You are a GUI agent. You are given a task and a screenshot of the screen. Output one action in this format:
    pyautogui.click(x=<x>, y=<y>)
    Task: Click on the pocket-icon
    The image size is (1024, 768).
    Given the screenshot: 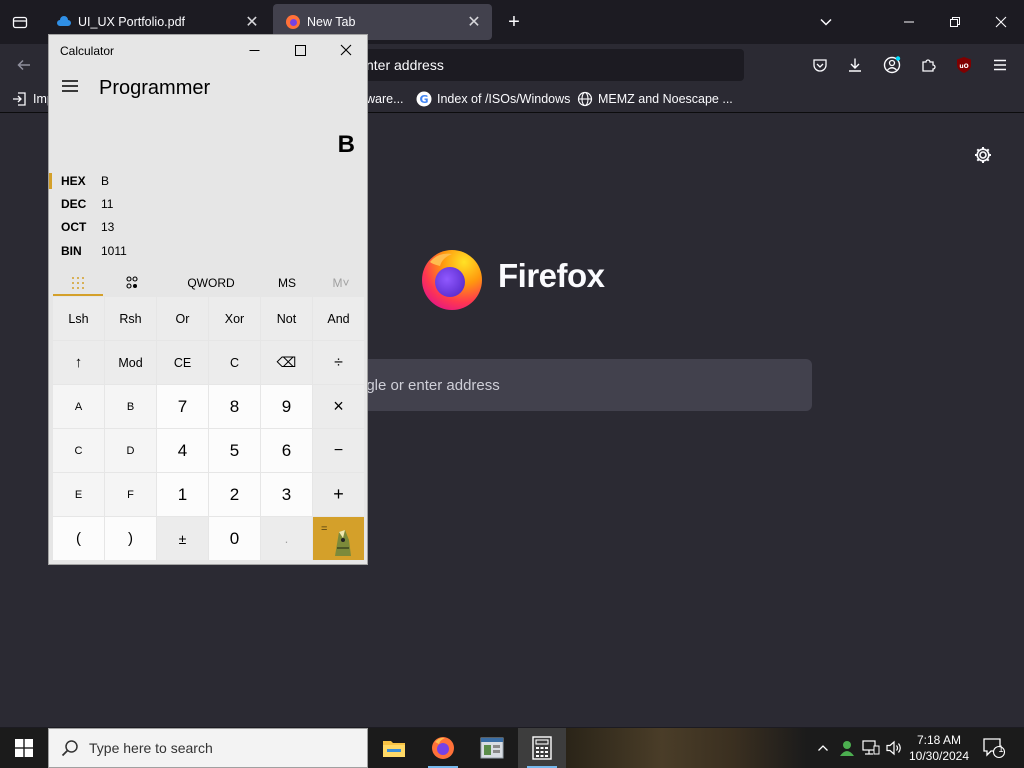 What is the action you would take?
    pyautogui.click(x=820, y=65)
    